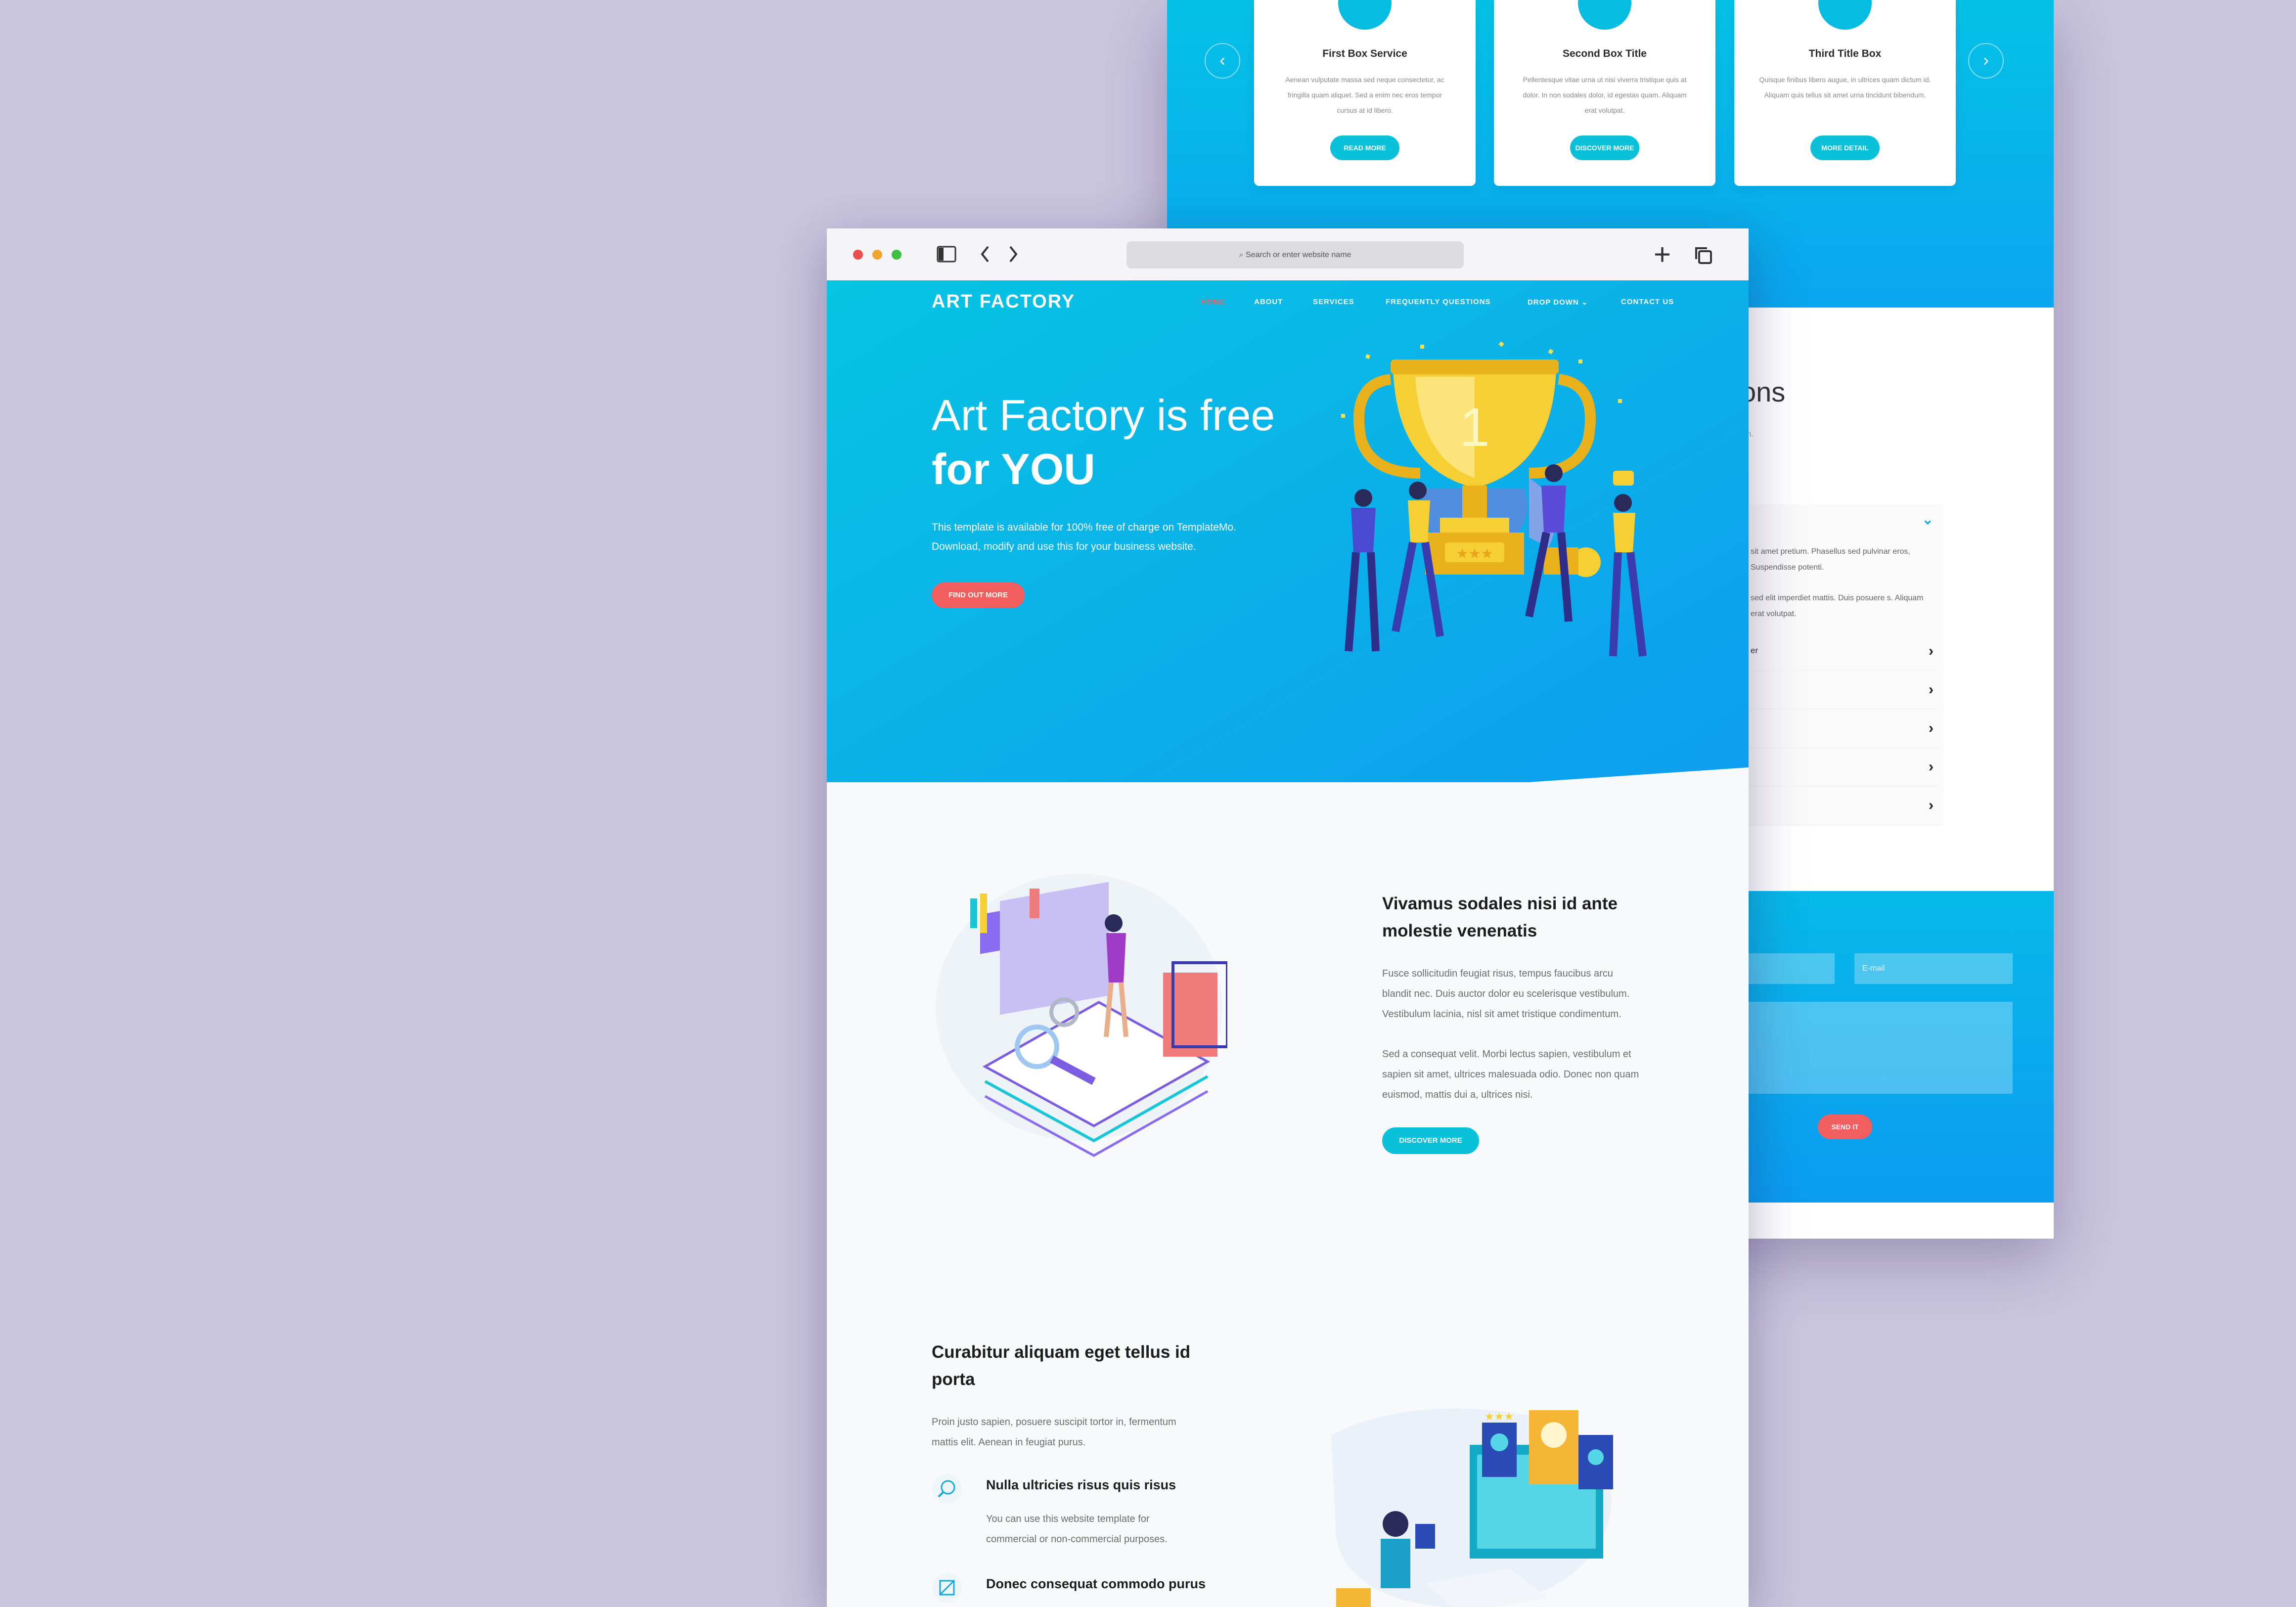 The image size is (2296, 1607). I want to click on carousel-next-button: ›, so click(1986, 61).